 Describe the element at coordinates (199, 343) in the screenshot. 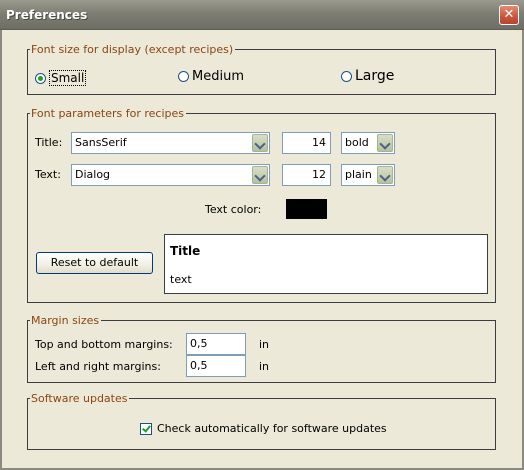

I see `top-bottom-margin-value: 0,5` at that location.